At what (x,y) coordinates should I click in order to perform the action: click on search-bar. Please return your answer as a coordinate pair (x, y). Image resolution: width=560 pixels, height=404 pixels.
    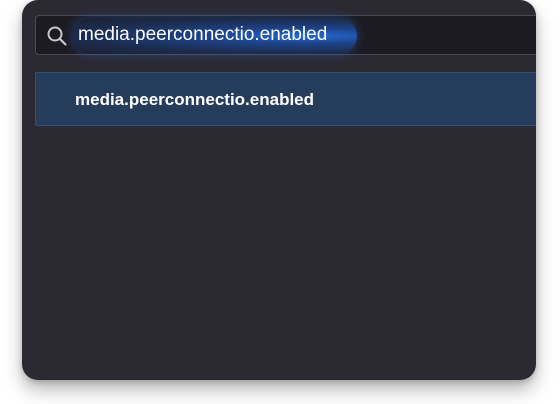
    Looking at the image, I should click on (285, 35).